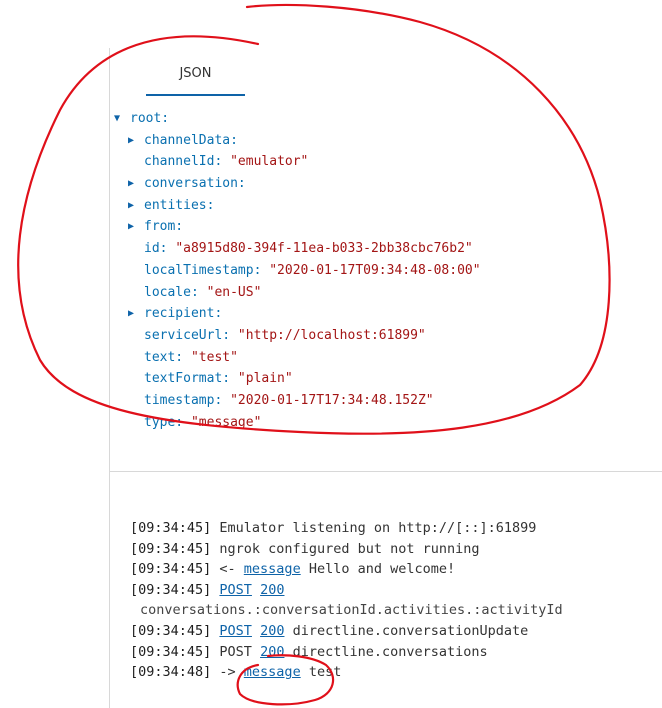  I want to click on tree-key: entities:, so click(179, 205).